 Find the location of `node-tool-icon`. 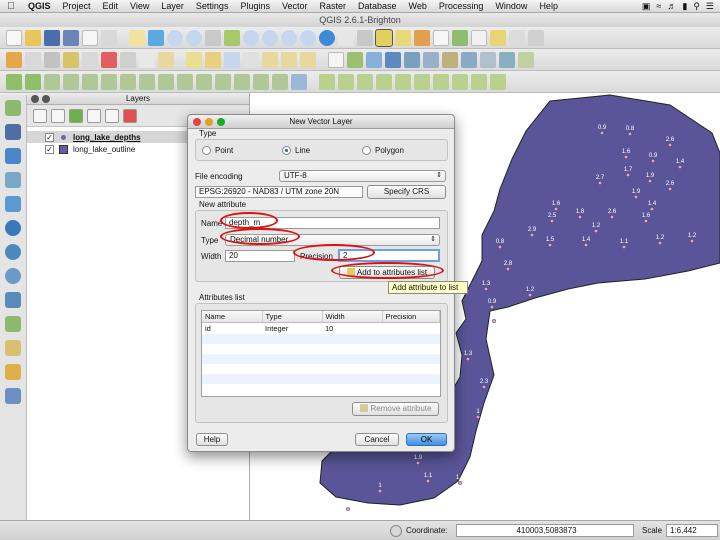

node-tool-icon is located at coordinates (90, 59).